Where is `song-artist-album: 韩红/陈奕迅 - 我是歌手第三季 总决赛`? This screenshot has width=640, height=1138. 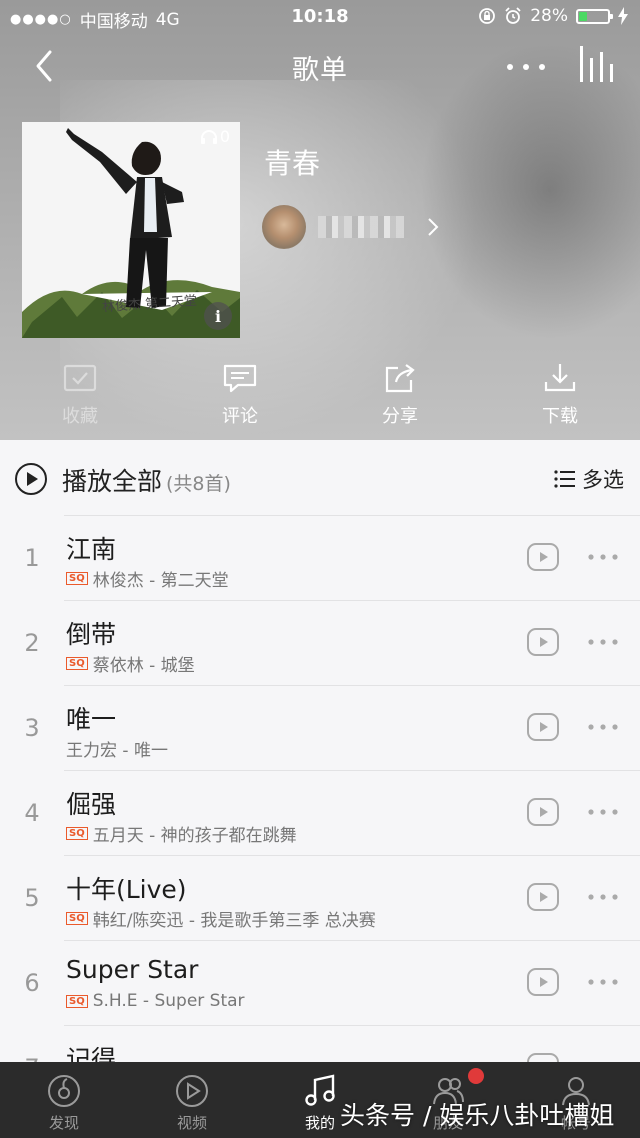 song-artist-album: 韩红/陈奕迅 - 我是歌手第三季 总决赛 is located at coordinates (234, 921).